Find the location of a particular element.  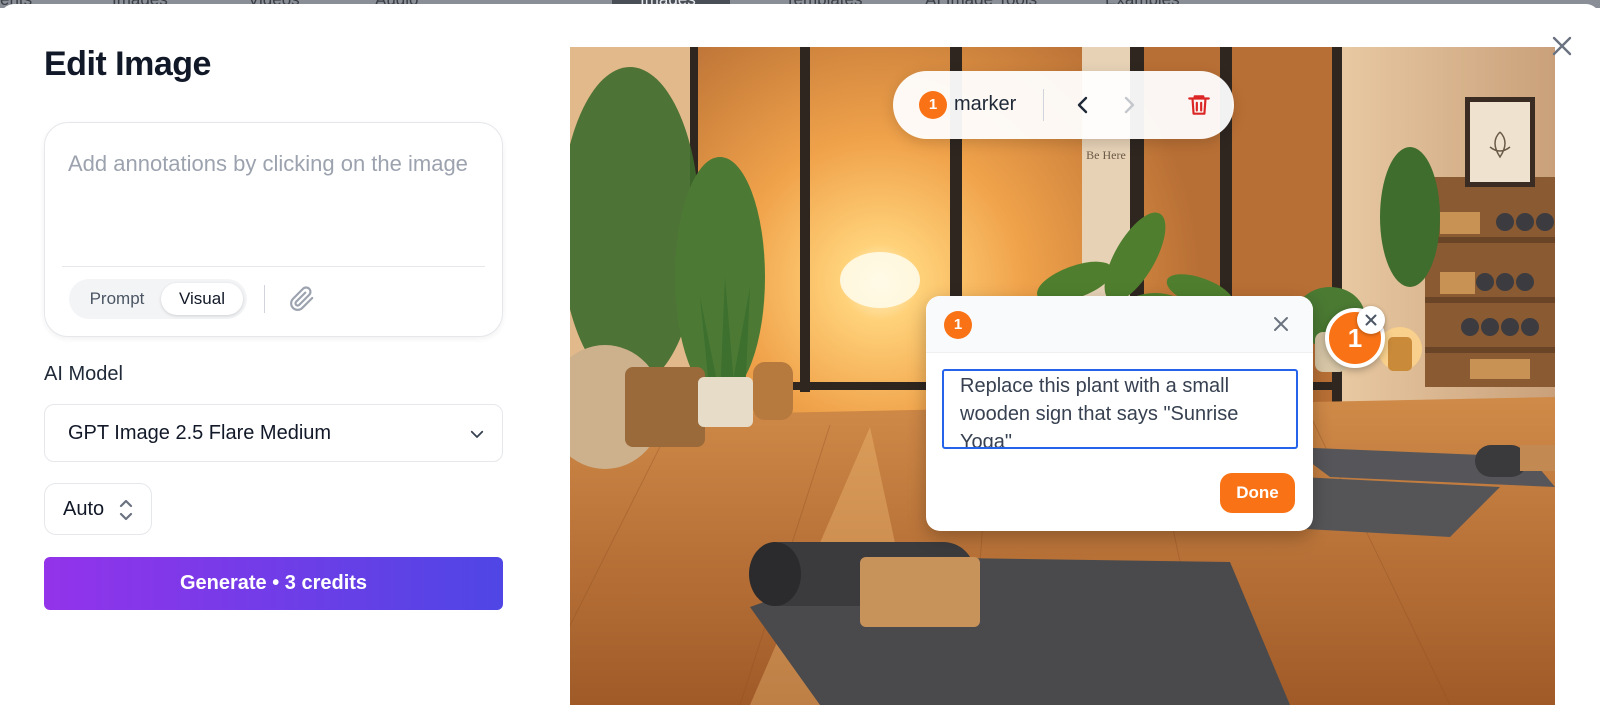

generate-button: Generate • 3 credits is located at coordinates (273, 583).